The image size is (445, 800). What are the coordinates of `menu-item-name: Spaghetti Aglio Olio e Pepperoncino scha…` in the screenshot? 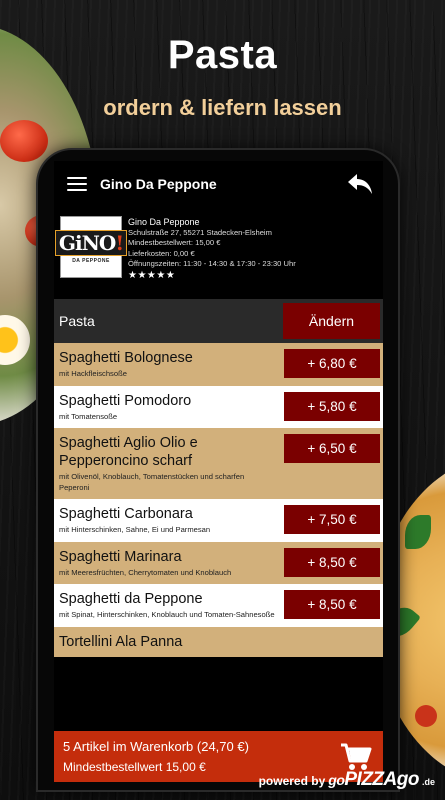 It's located at (128, 452).